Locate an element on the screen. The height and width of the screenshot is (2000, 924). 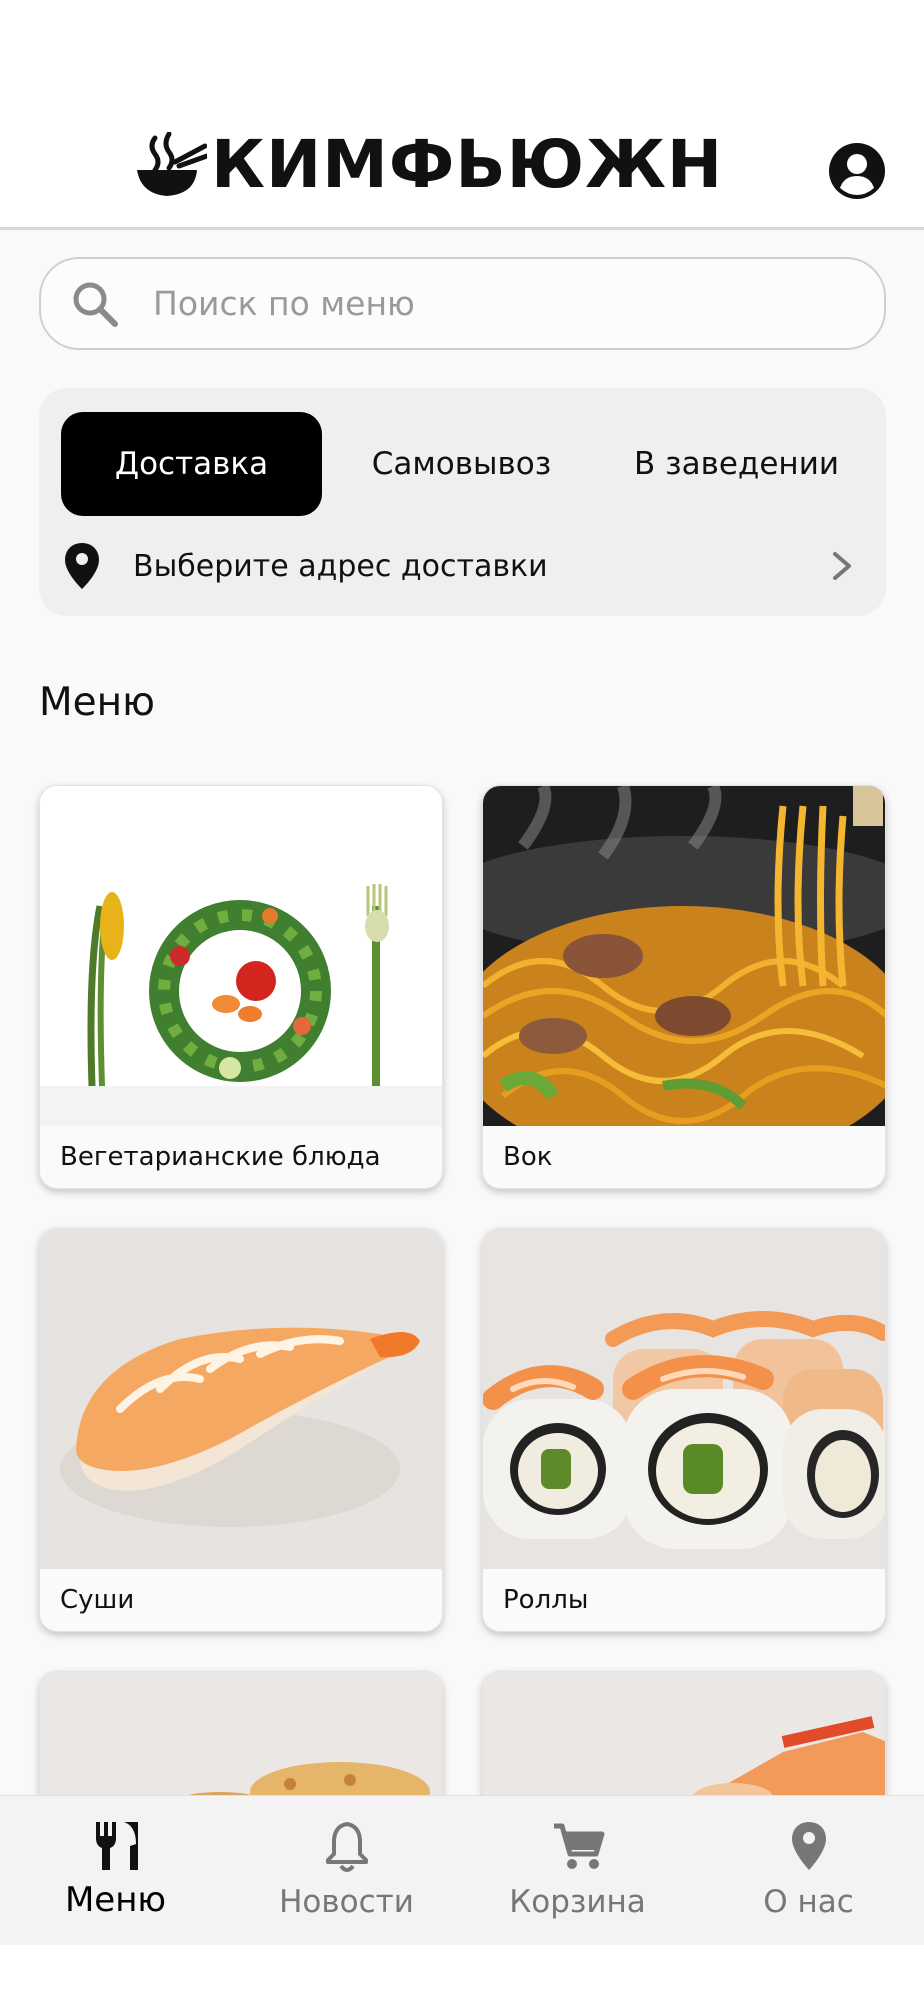
brand-name: КИМФЬЮЖН is located at coordinates (467, 164).